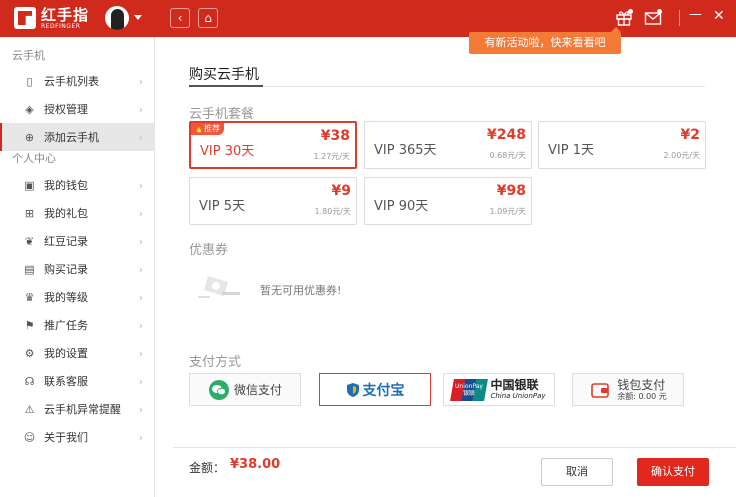 The width and height of the screenshot is (736, 497). I want to click on close-button: ✕, so click(719, 16).